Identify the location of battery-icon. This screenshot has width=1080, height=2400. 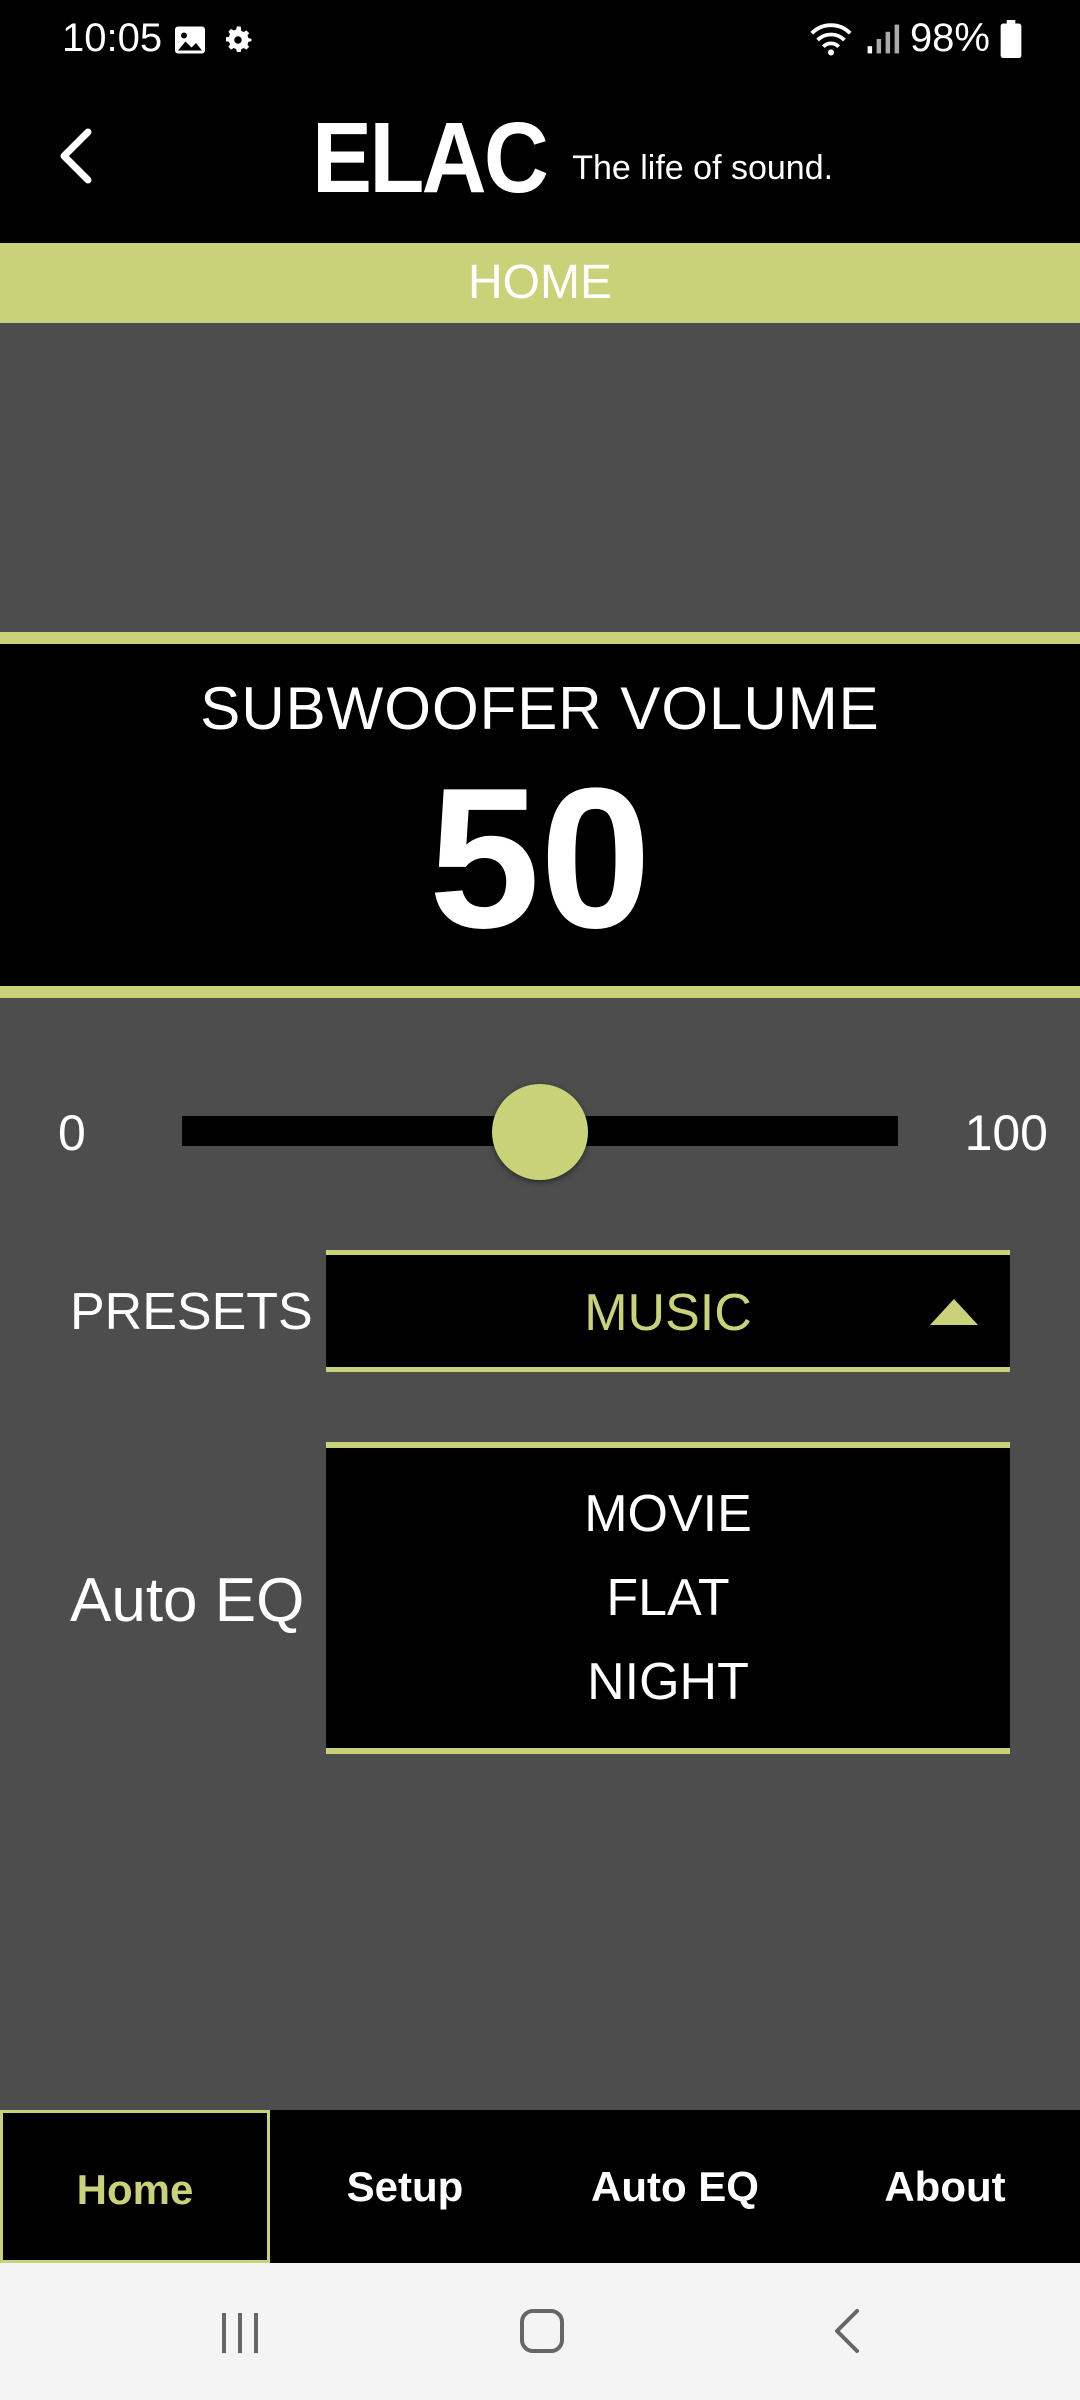
(1011, 38).